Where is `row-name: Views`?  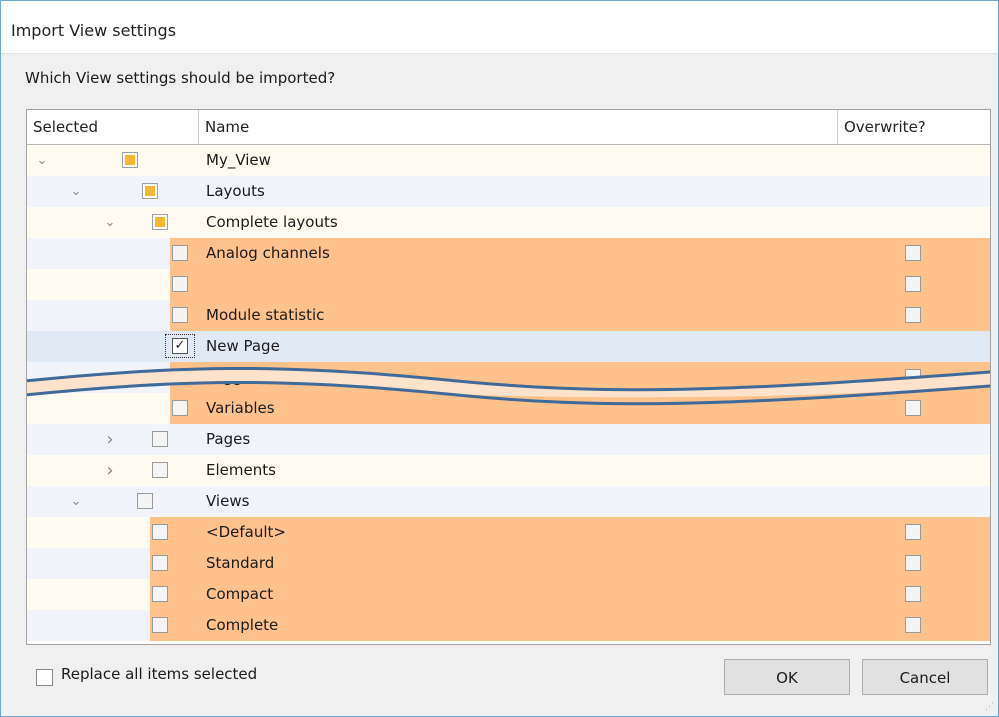 row-name: Views is located at coordinates (228, 501).